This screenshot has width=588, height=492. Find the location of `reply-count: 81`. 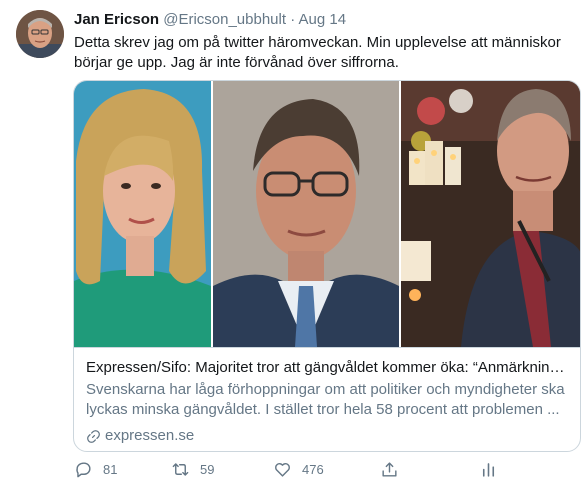

reply-count: 81 is located at coordinates (110, 469).